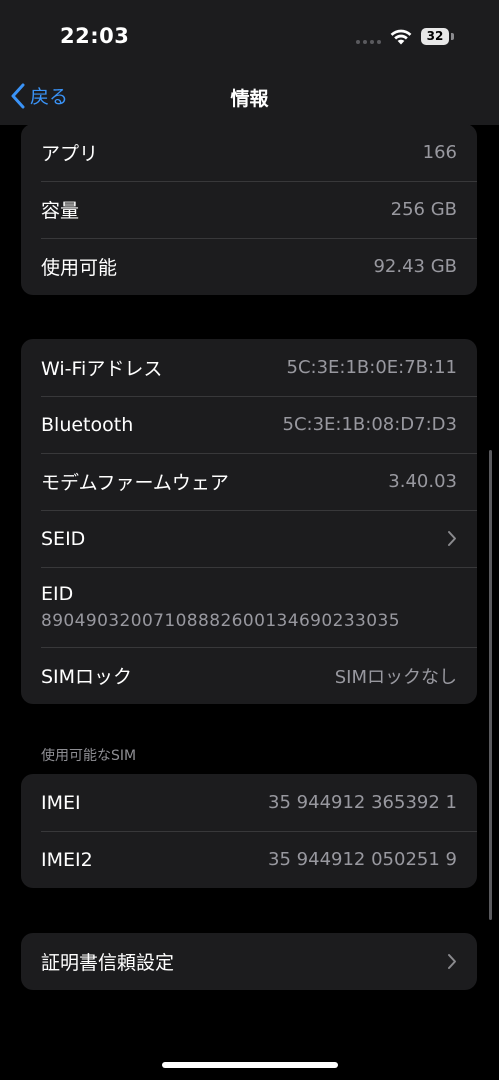 The width and height of the screenshot is (499, 1080). Describe the element at coordinates (423, 209) in the screenshot. I see `row-value: 256 GB` at that location.